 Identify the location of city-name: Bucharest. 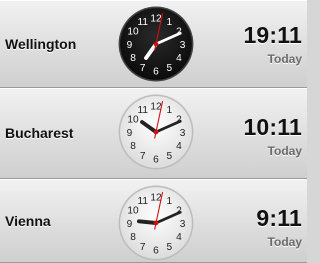
(39, 133).